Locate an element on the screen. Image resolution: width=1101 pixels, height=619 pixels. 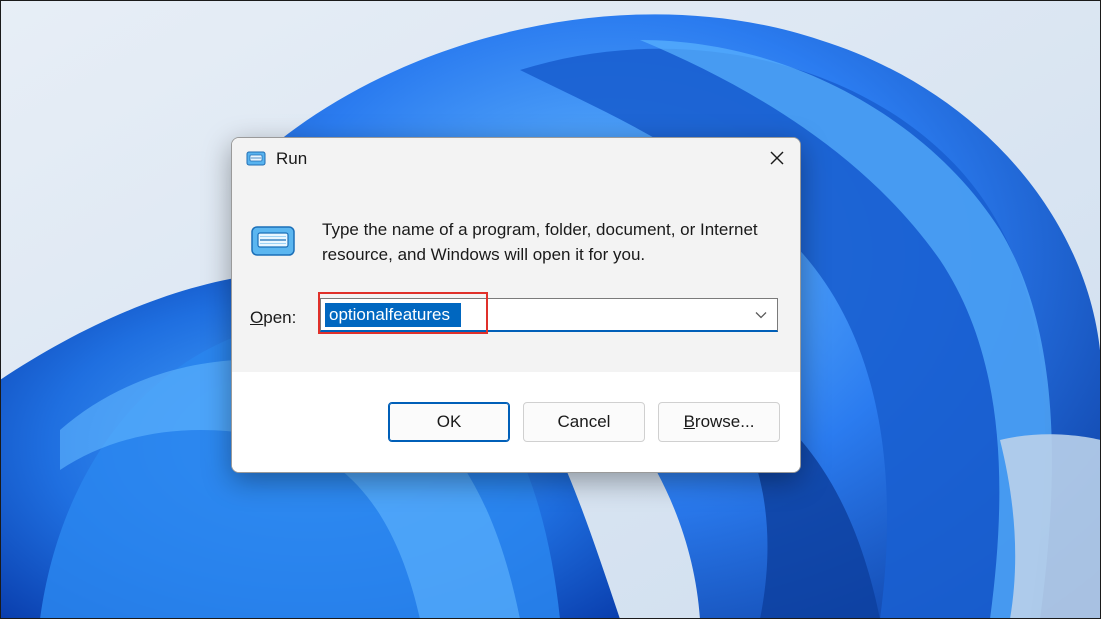
open-label: Open: is located at coordinates (273, 318).